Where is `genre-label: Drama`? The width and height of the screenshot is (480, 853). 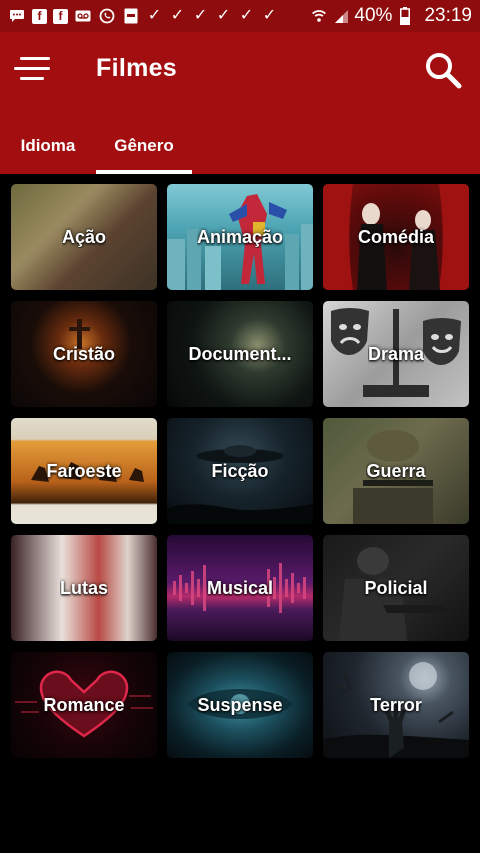
genre-label: Drama is located at coordinates (396, 353).